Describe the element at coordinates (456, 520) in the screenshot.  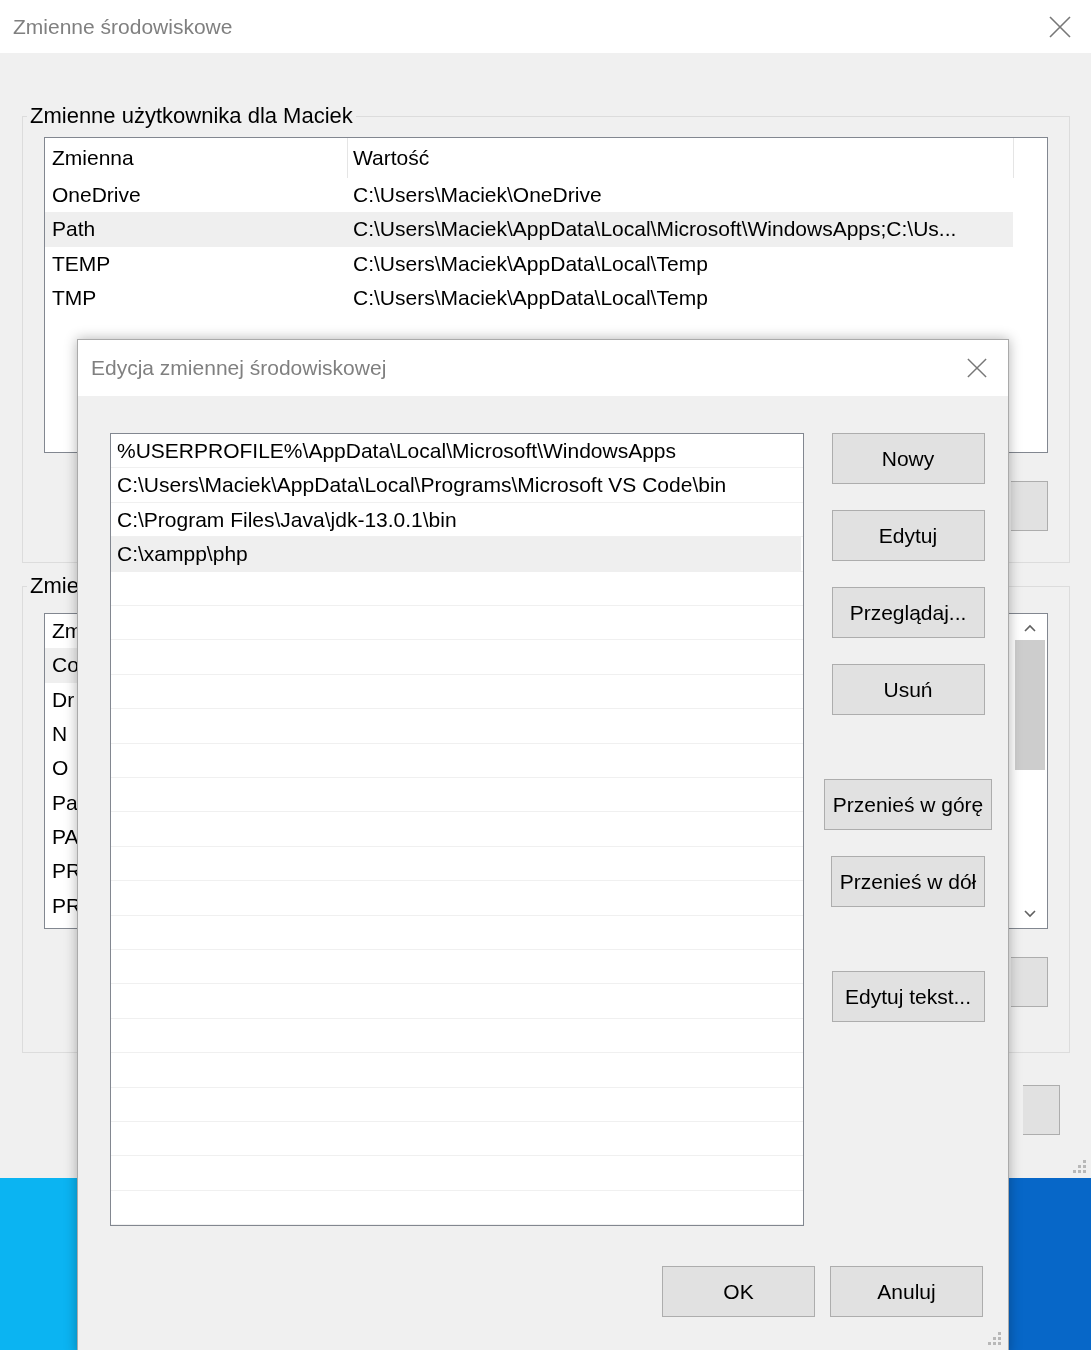
I see `path-entry: C:\Program Files\Java\jdk-13.0.1\bin` at that location.